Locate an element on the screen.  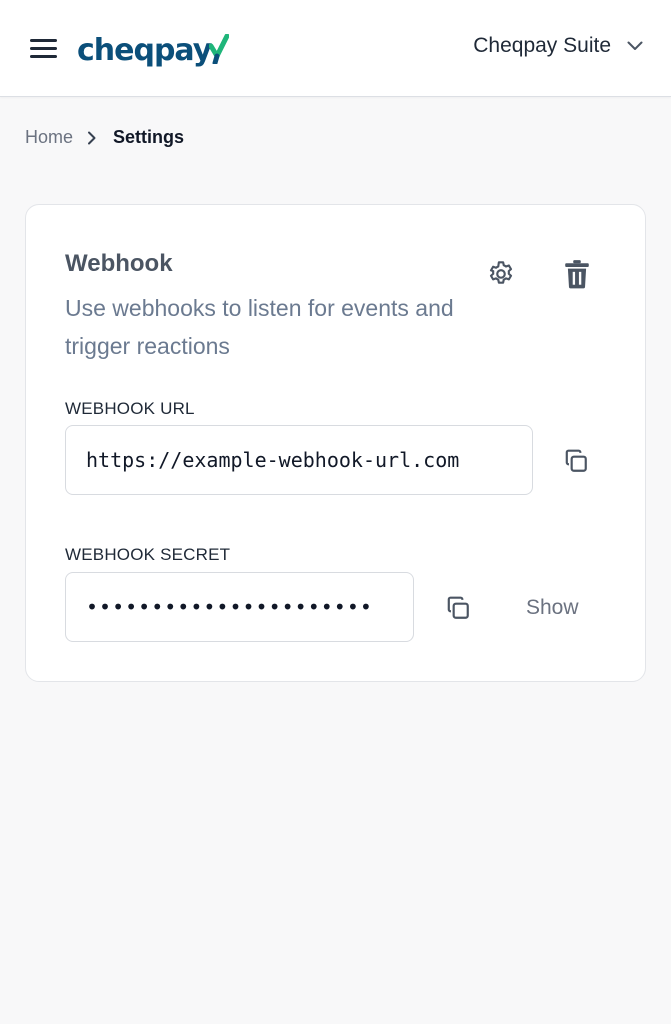
webhook-secret-label: WEBHOOK SECRET is located at coordinates (148, 554).